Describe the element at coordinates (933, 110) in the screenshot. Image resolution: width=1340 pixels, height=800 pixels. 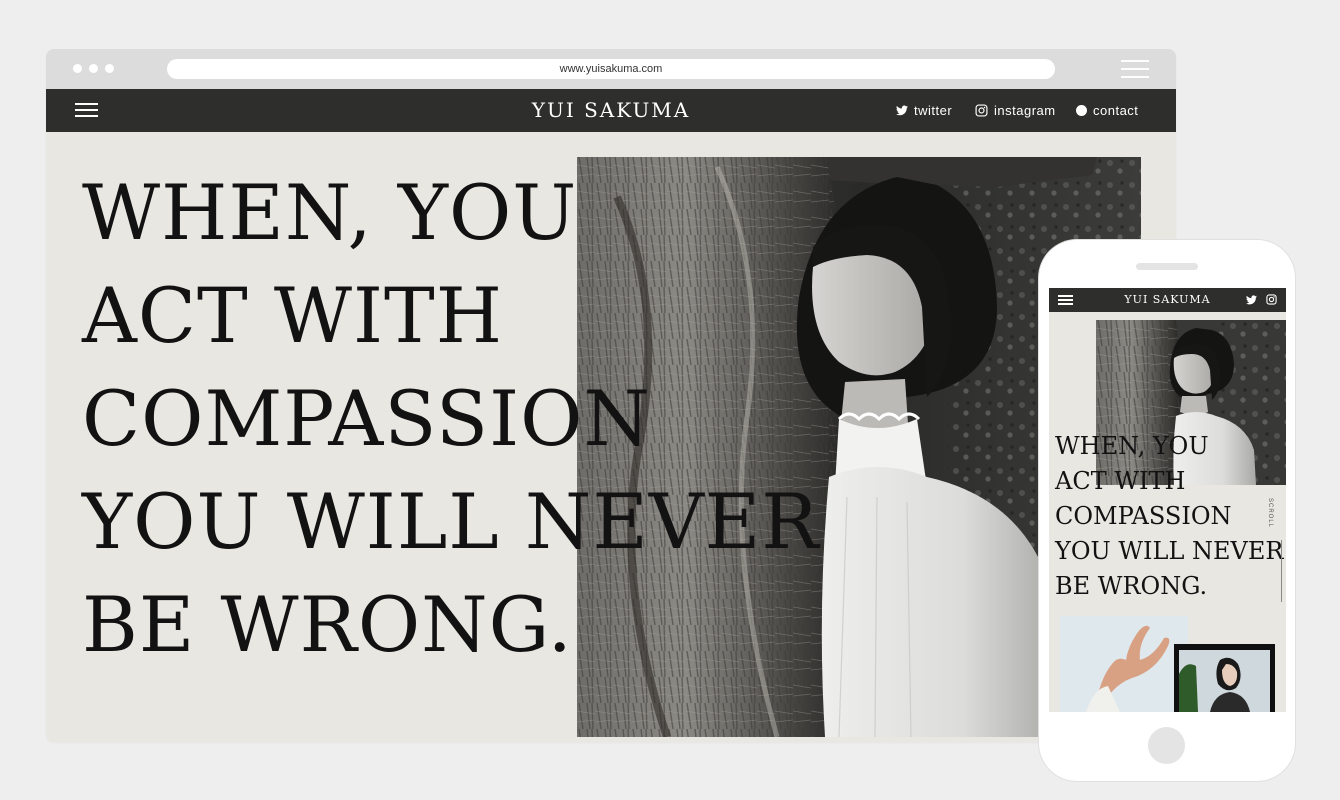
I see `nav-twitter-label: twitter` at that location.